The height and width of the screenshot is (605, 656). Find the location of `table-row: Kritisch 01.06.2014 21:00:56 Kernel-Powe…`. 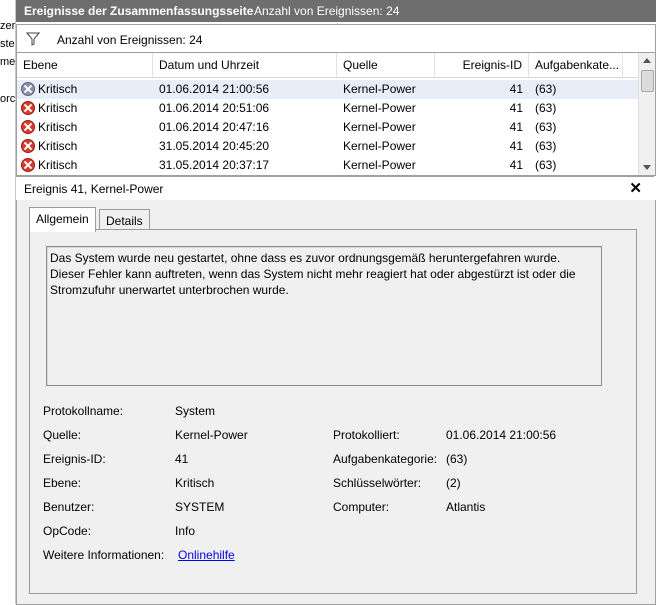

table-row: Kritisch 01.06.2014 21:00:56 Kernel-Powe… is located at coordinates (328, 89).